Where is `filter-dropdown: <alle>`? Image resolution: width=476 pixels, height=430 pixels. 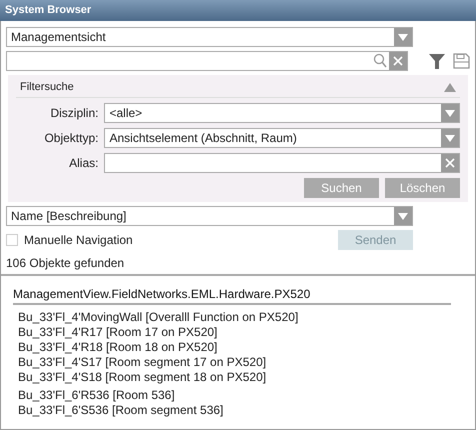
filter-dropdown: <alle> is located at coordinates (282, 113).